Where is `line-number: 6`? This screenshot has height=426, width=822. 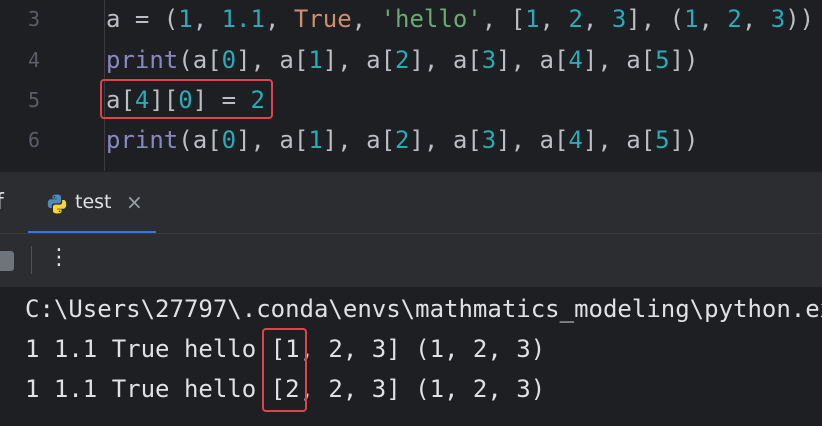 line-number: 6 is located at coordinates (33, 140).